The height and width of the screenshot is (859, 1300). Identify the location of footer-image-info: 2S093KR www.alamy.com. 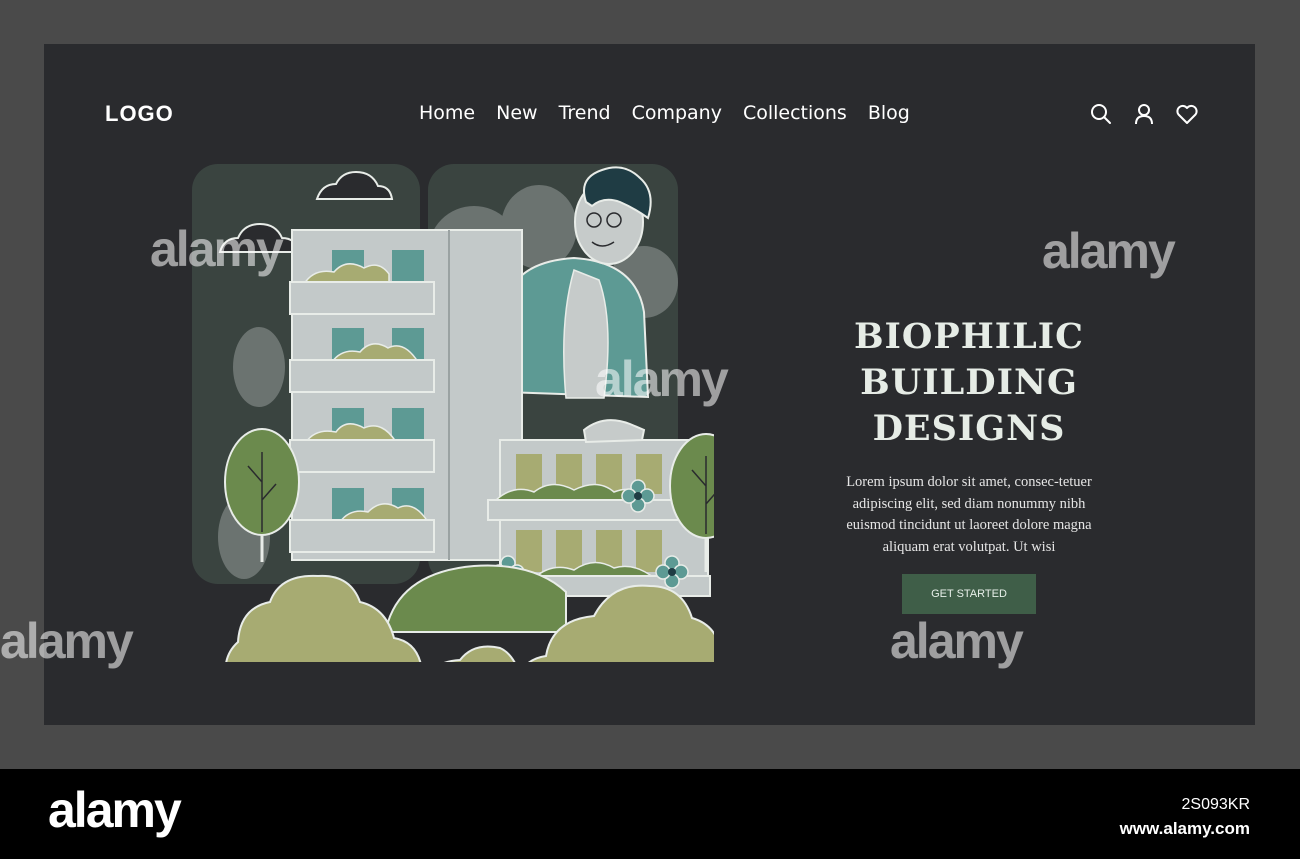
(1185, 817).